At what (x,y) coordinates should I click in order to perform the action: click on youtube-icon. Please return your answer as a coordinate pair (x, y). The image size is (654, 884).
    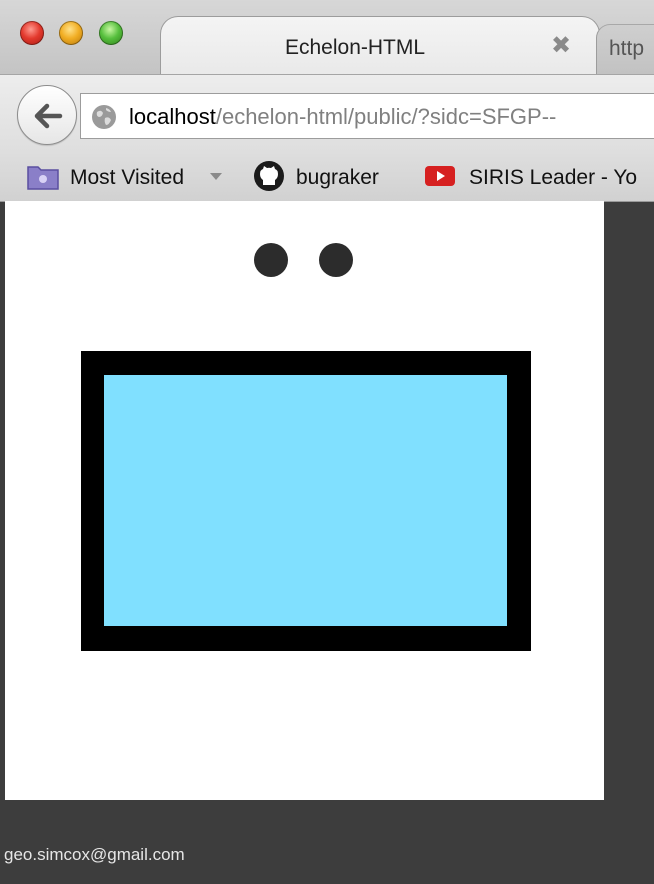
    Looking at the image, I should click on (440, 176).